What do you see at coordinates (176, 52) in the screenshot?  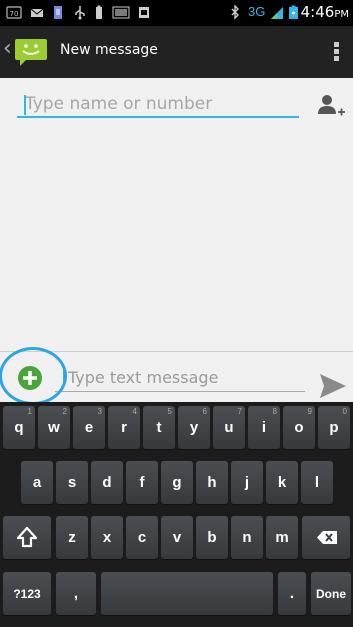 I see `action-bar: ‹ New message` at bounding box center [176, 52].